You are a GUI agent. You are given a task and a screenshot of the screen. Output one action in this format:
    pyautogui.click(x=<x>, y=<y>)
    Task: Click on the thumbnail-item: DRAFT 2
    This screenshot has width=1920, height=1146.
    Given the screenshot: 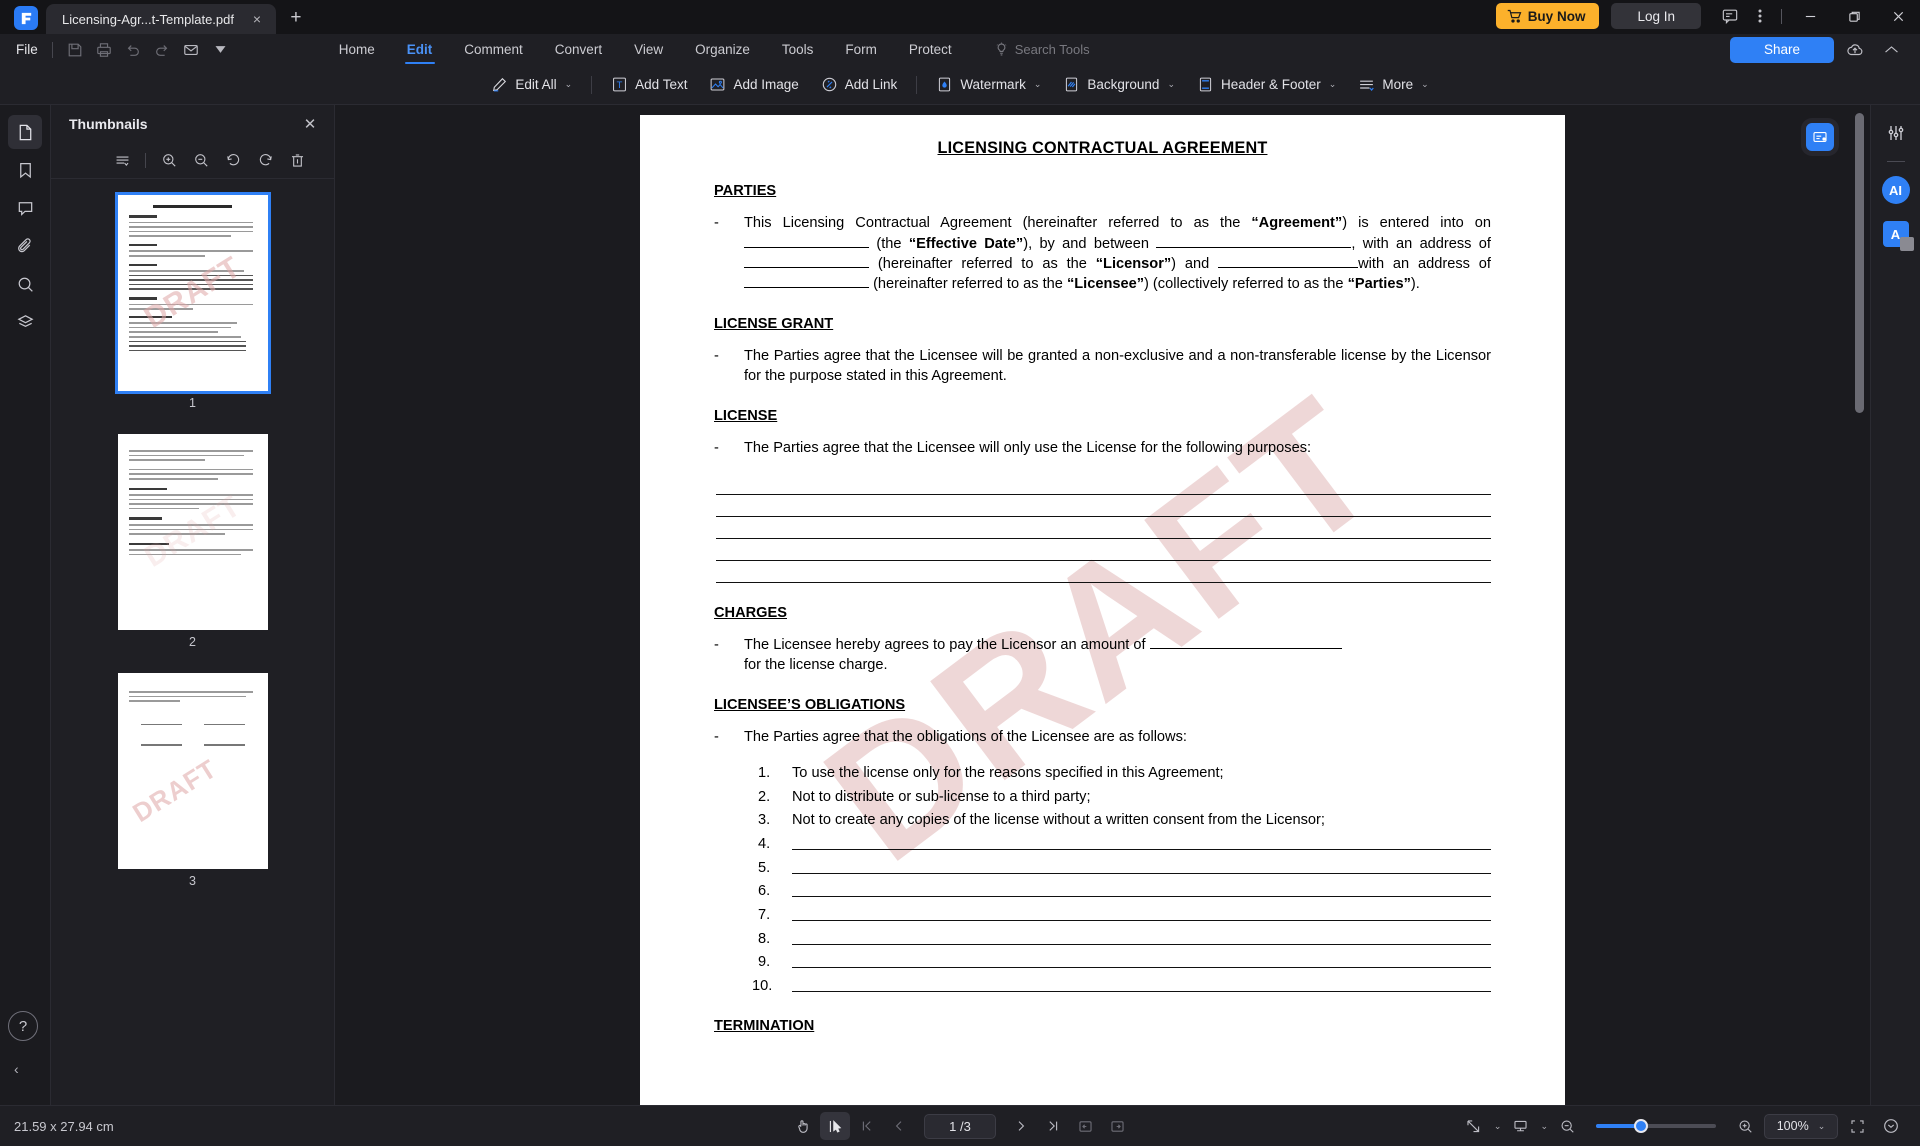 What is the action you would take?
    pyautogui.click(x=192, y=550)
    